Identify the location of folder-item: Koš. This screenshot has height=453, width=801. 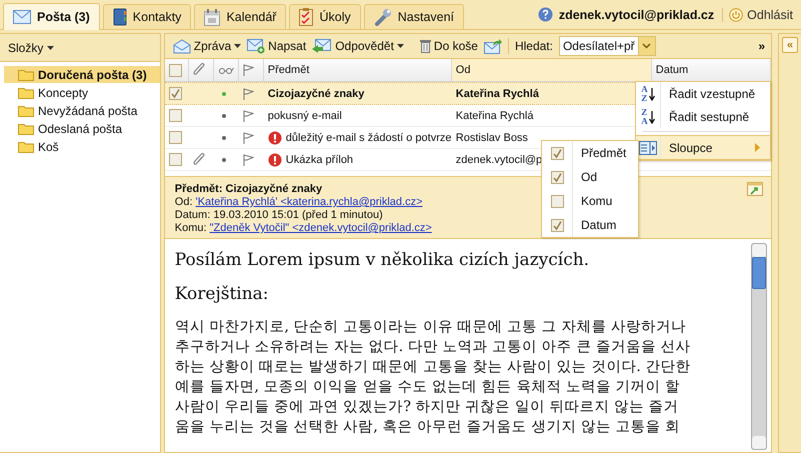
(82, 146).